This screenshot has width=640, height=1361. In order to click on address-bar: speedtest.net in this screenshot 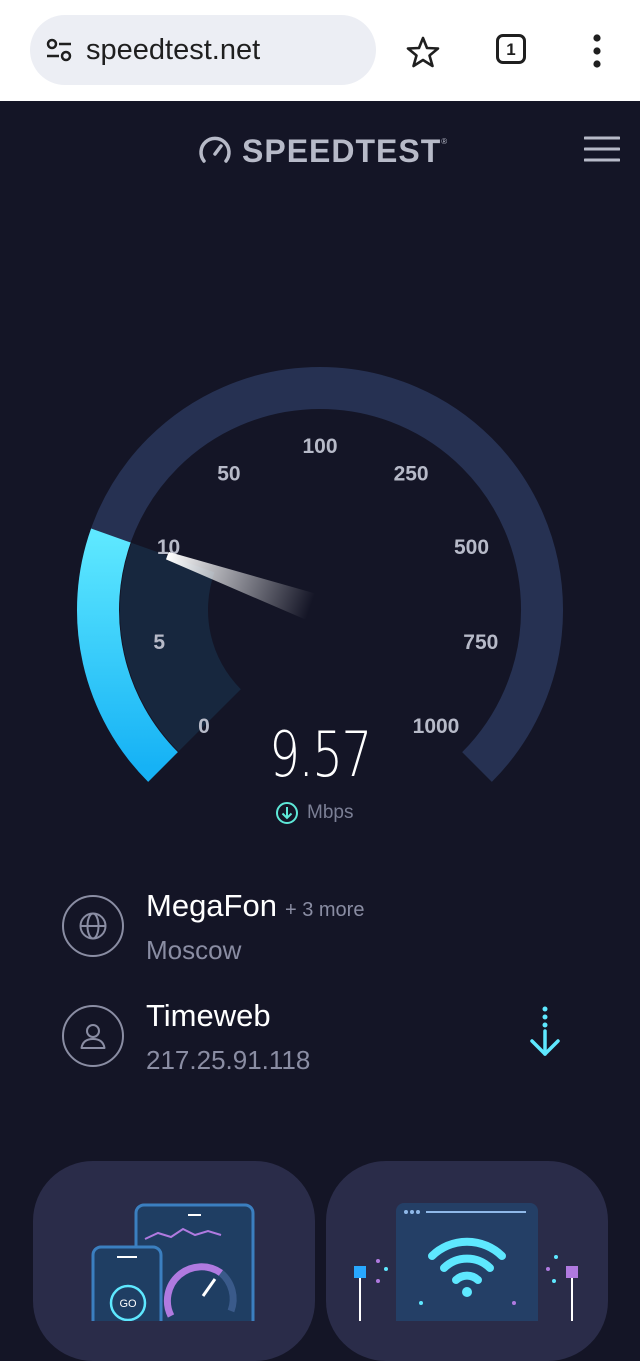, I will do `click(203, 50)`.